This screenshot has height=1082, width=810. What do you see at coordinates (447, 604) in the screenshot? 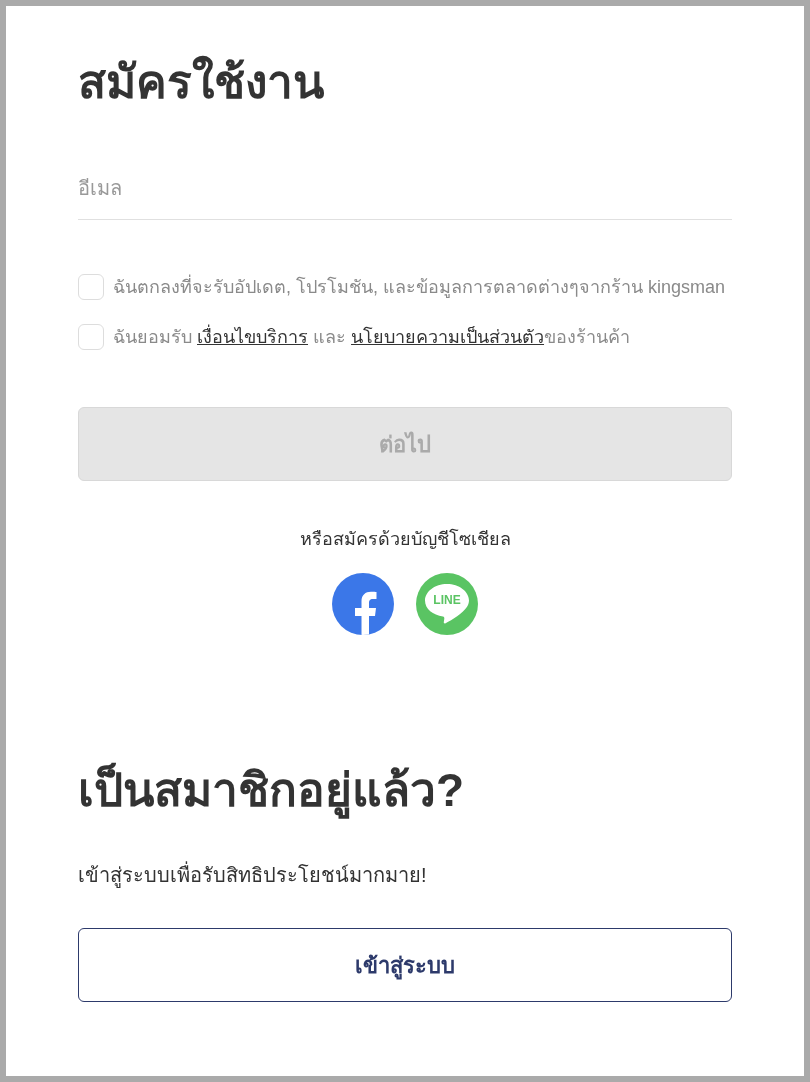
I see `speech-bubble-icon` at bounding box center [447, 604].